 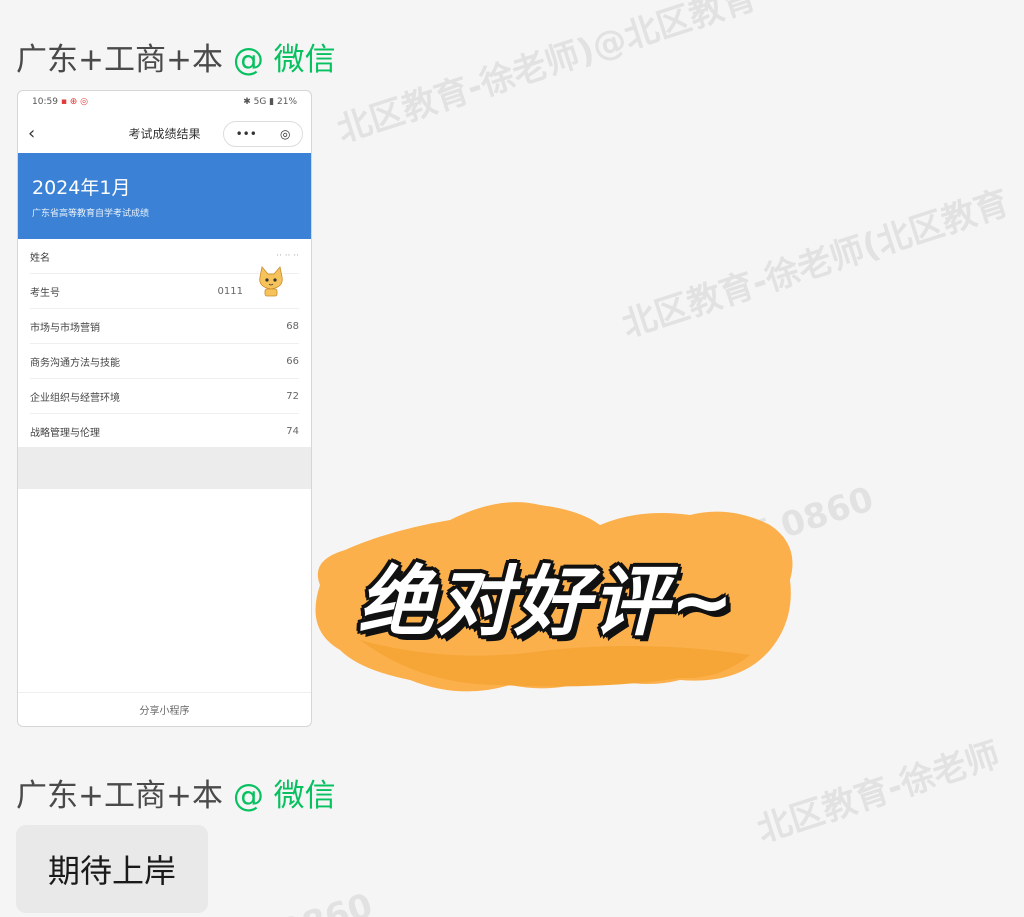 I want to click on row-label: 市场与市场营销, so click(x=65, y=328).